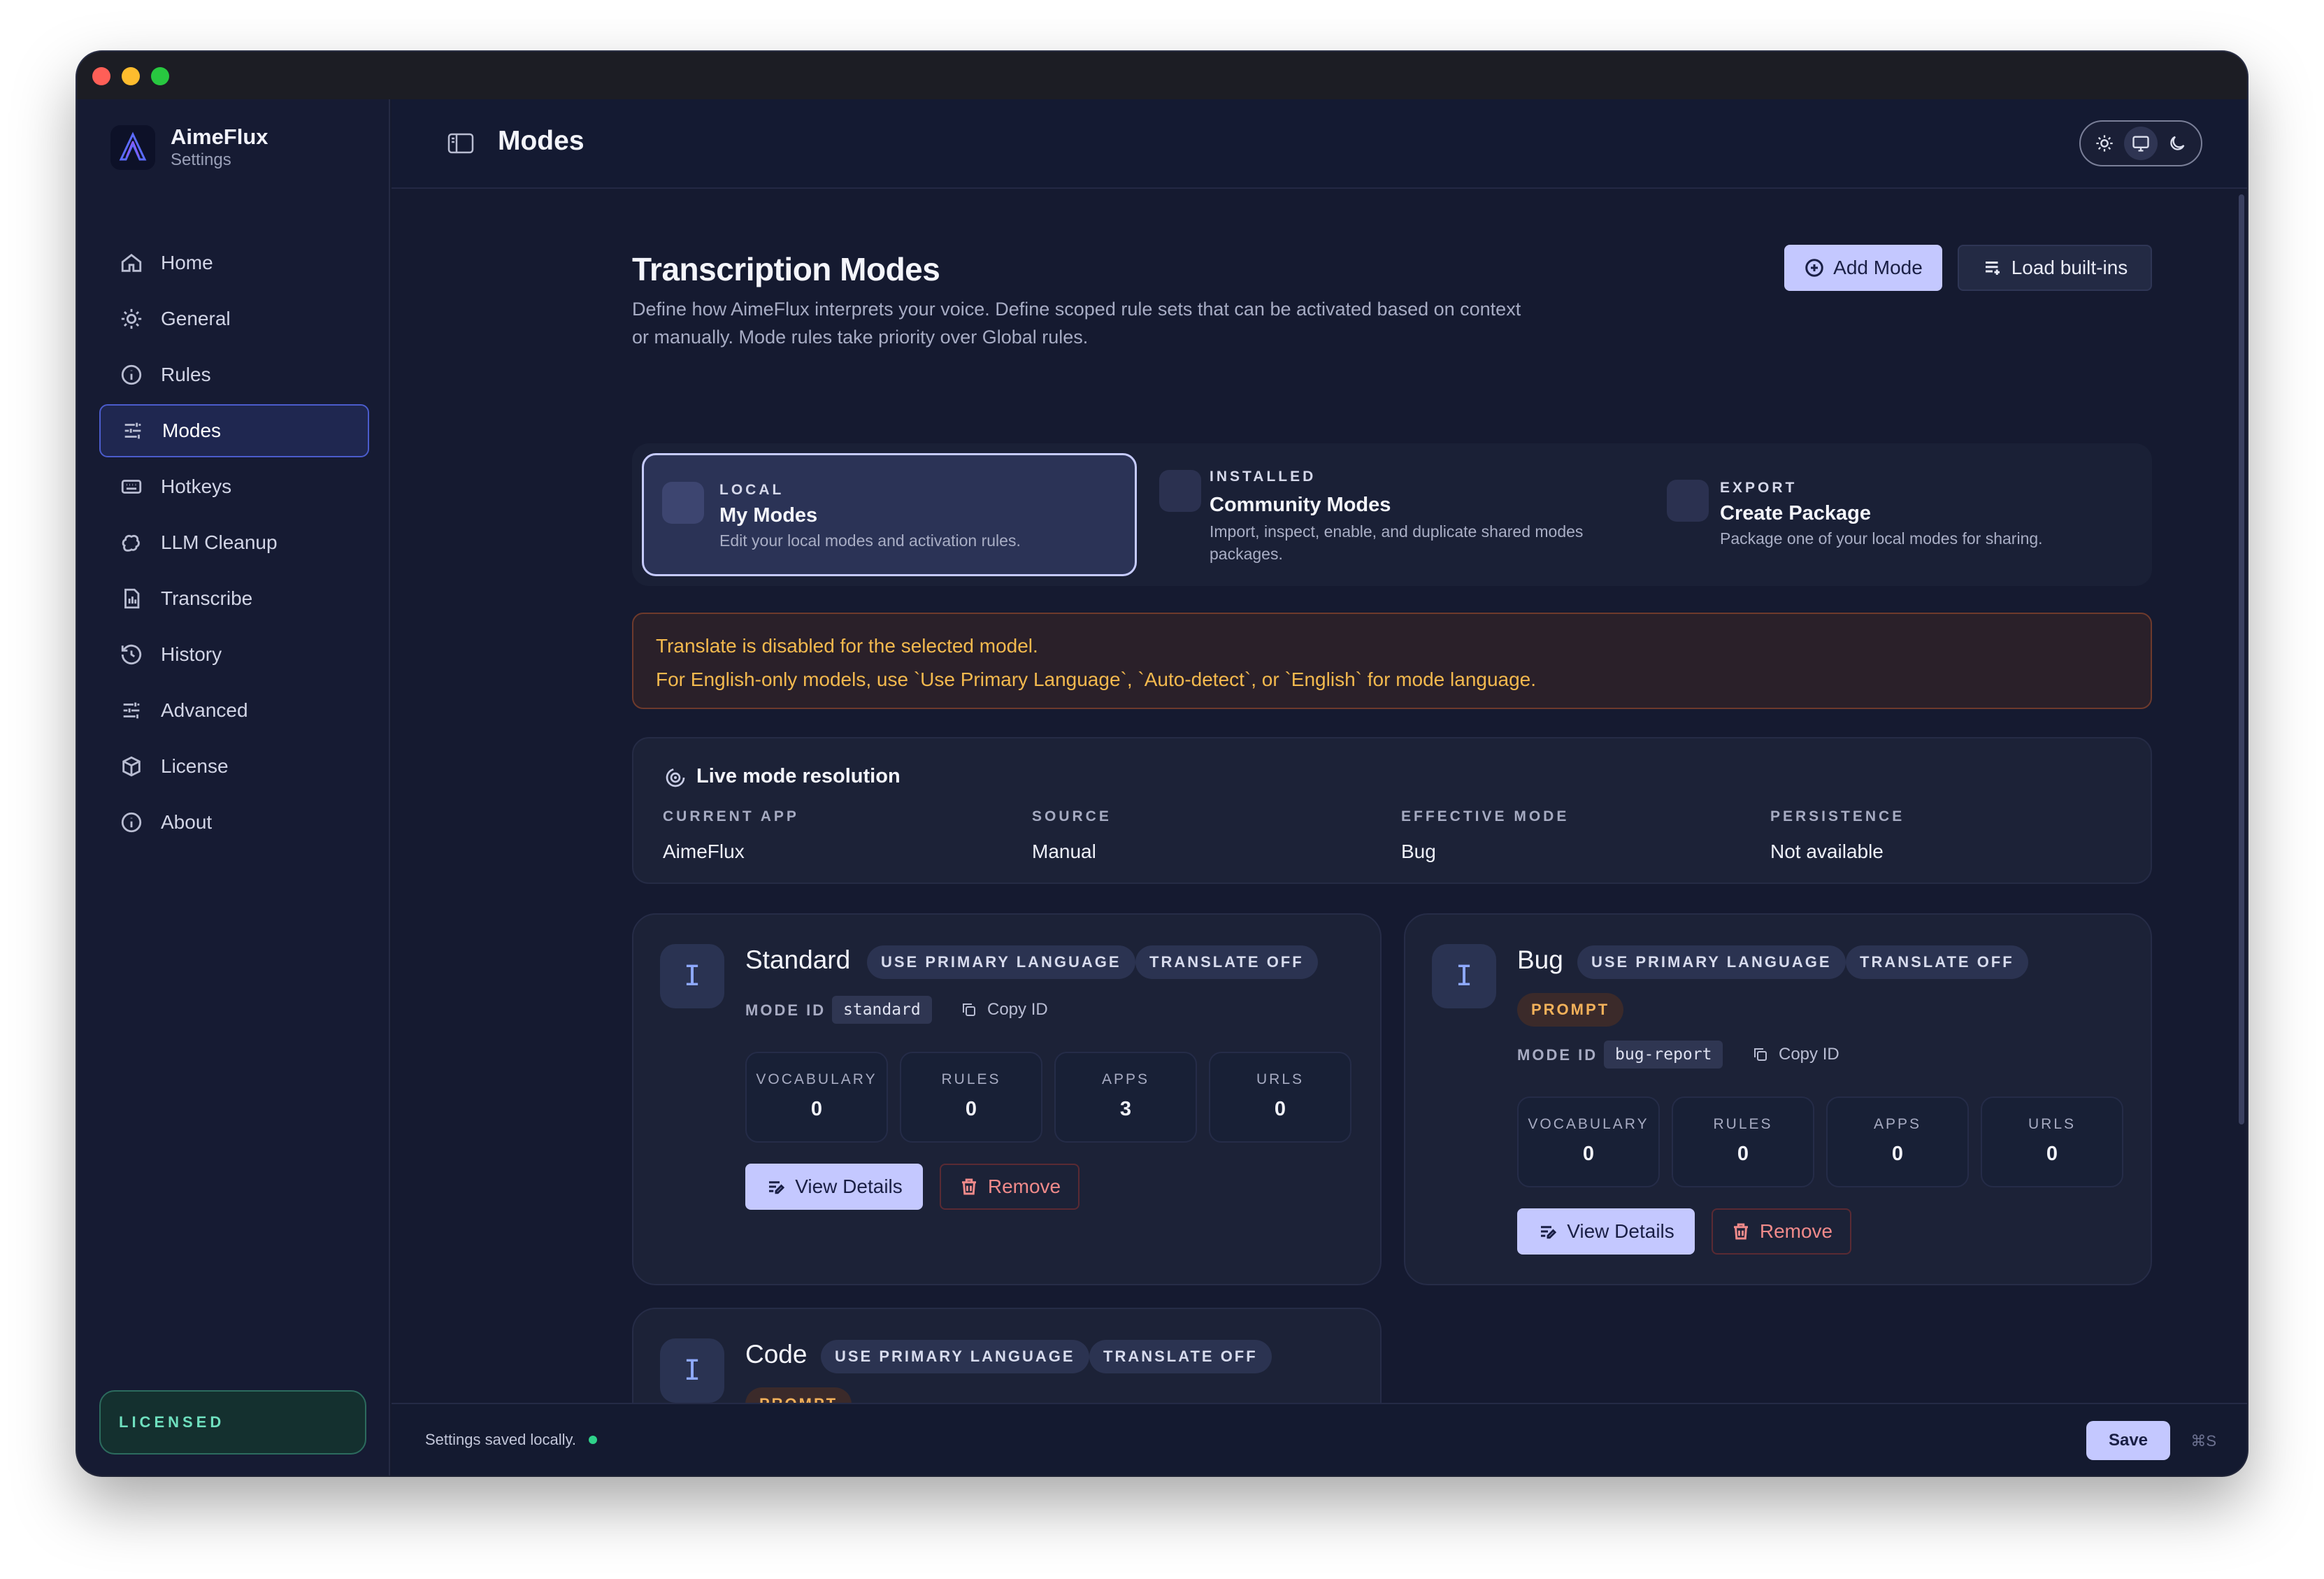 This screenshot has width=2324, height=1579. Describe the element at coordinates (1837, 836) in the screenshot. I see `live-col-persistence: PERSISTENCE Not available` at that location.